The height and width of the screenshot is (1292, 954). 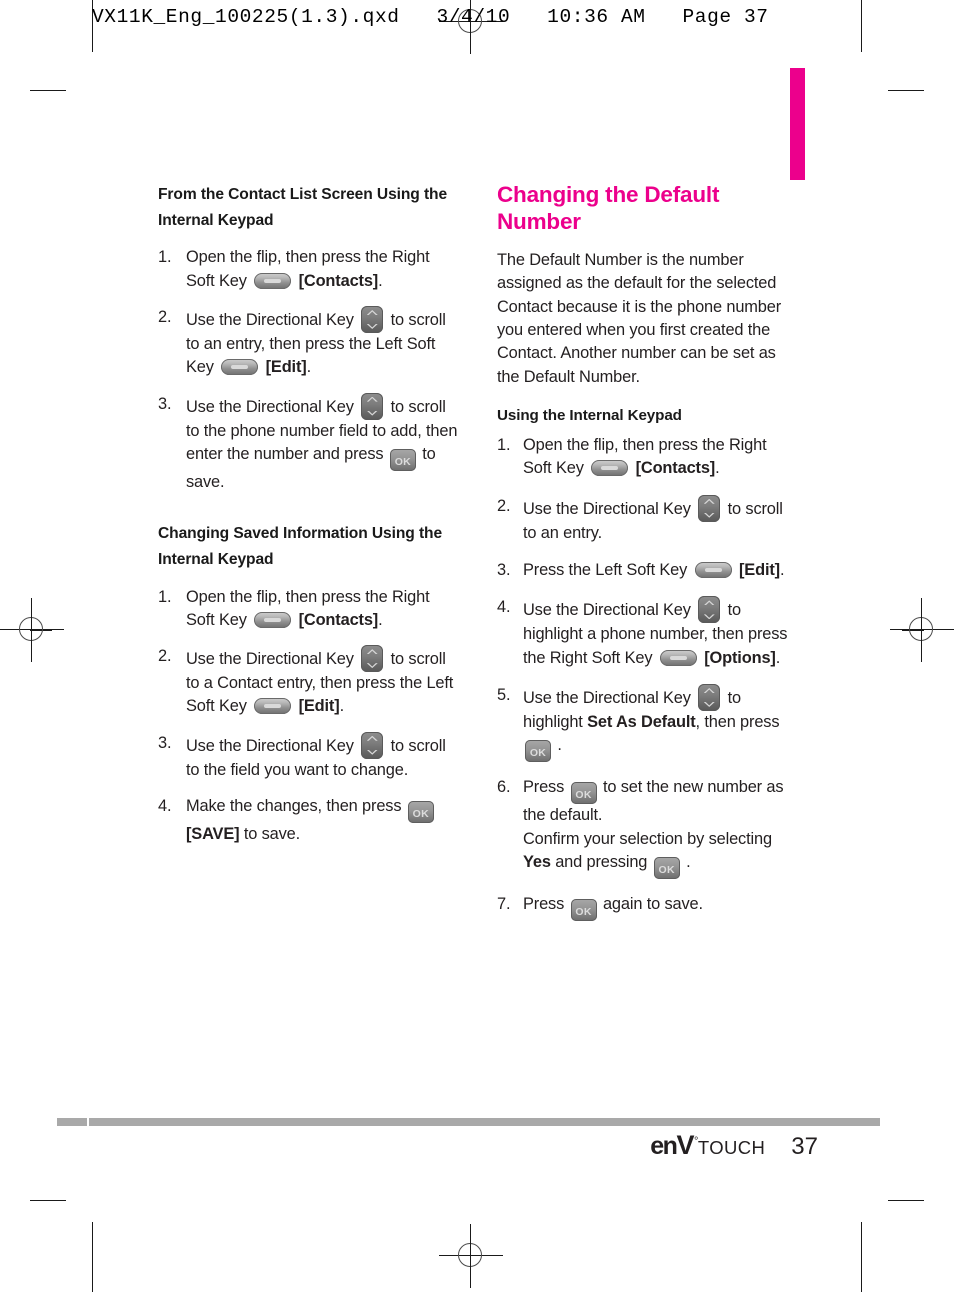 What do you see at coordinates (213, 834) in the screenshot?
I see `emphasis-label: [SAVE]` at bounding box center [213, 834].